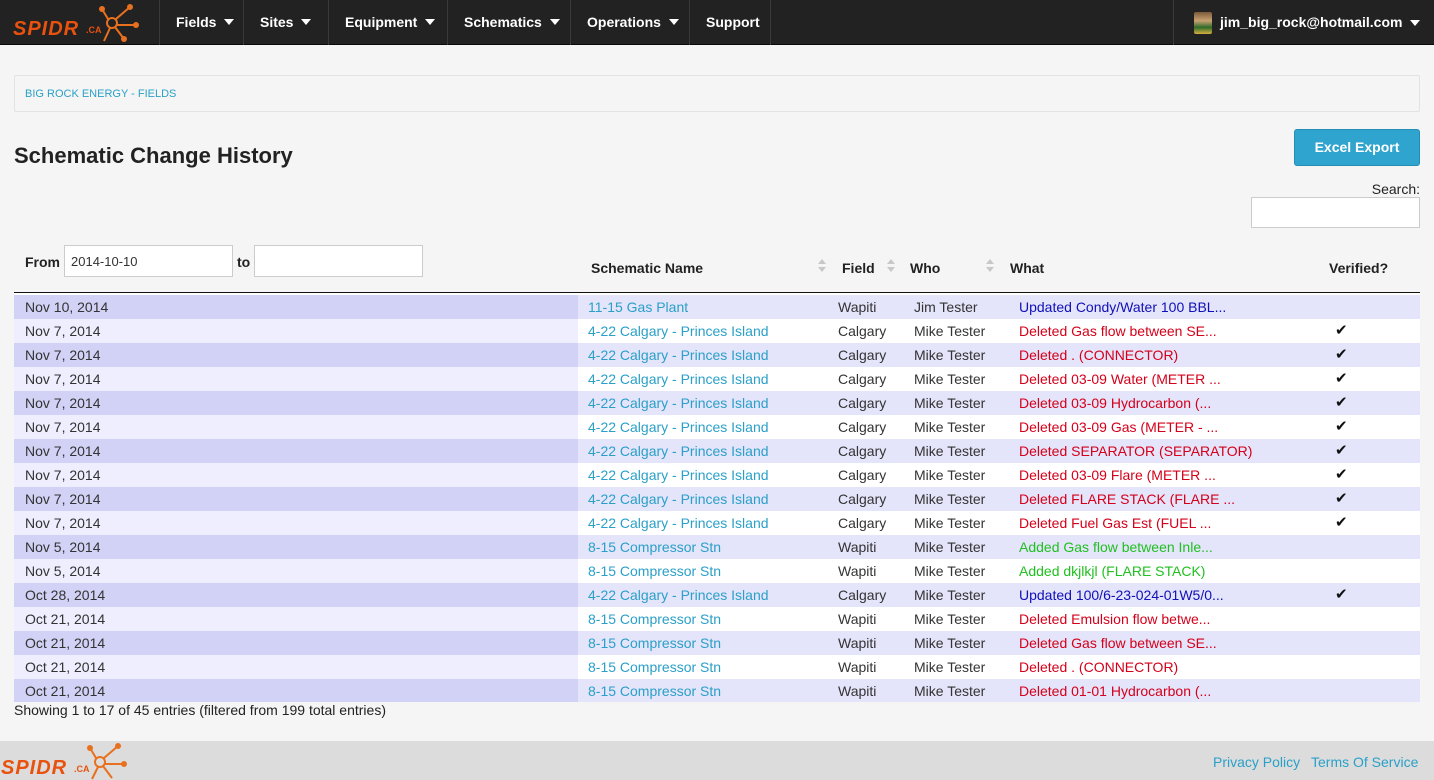 Image resolution: width=1434 pixels, height=780 pixels. I want to click on nav-operations: Operations, so click(630, 22).